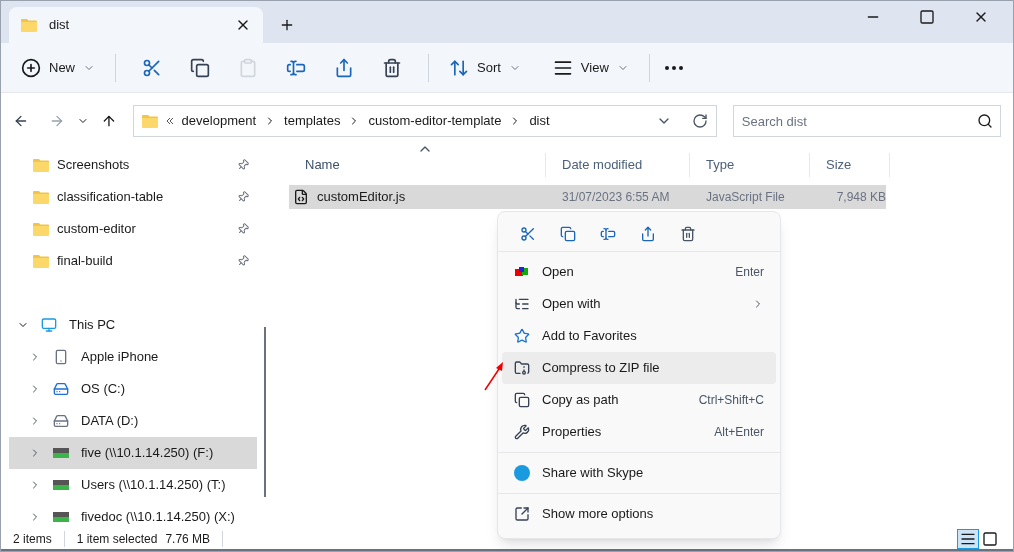  Describe the element at coordinates (639, 272) in the screenshot. I see `menu-item: Open Enter` at that location.